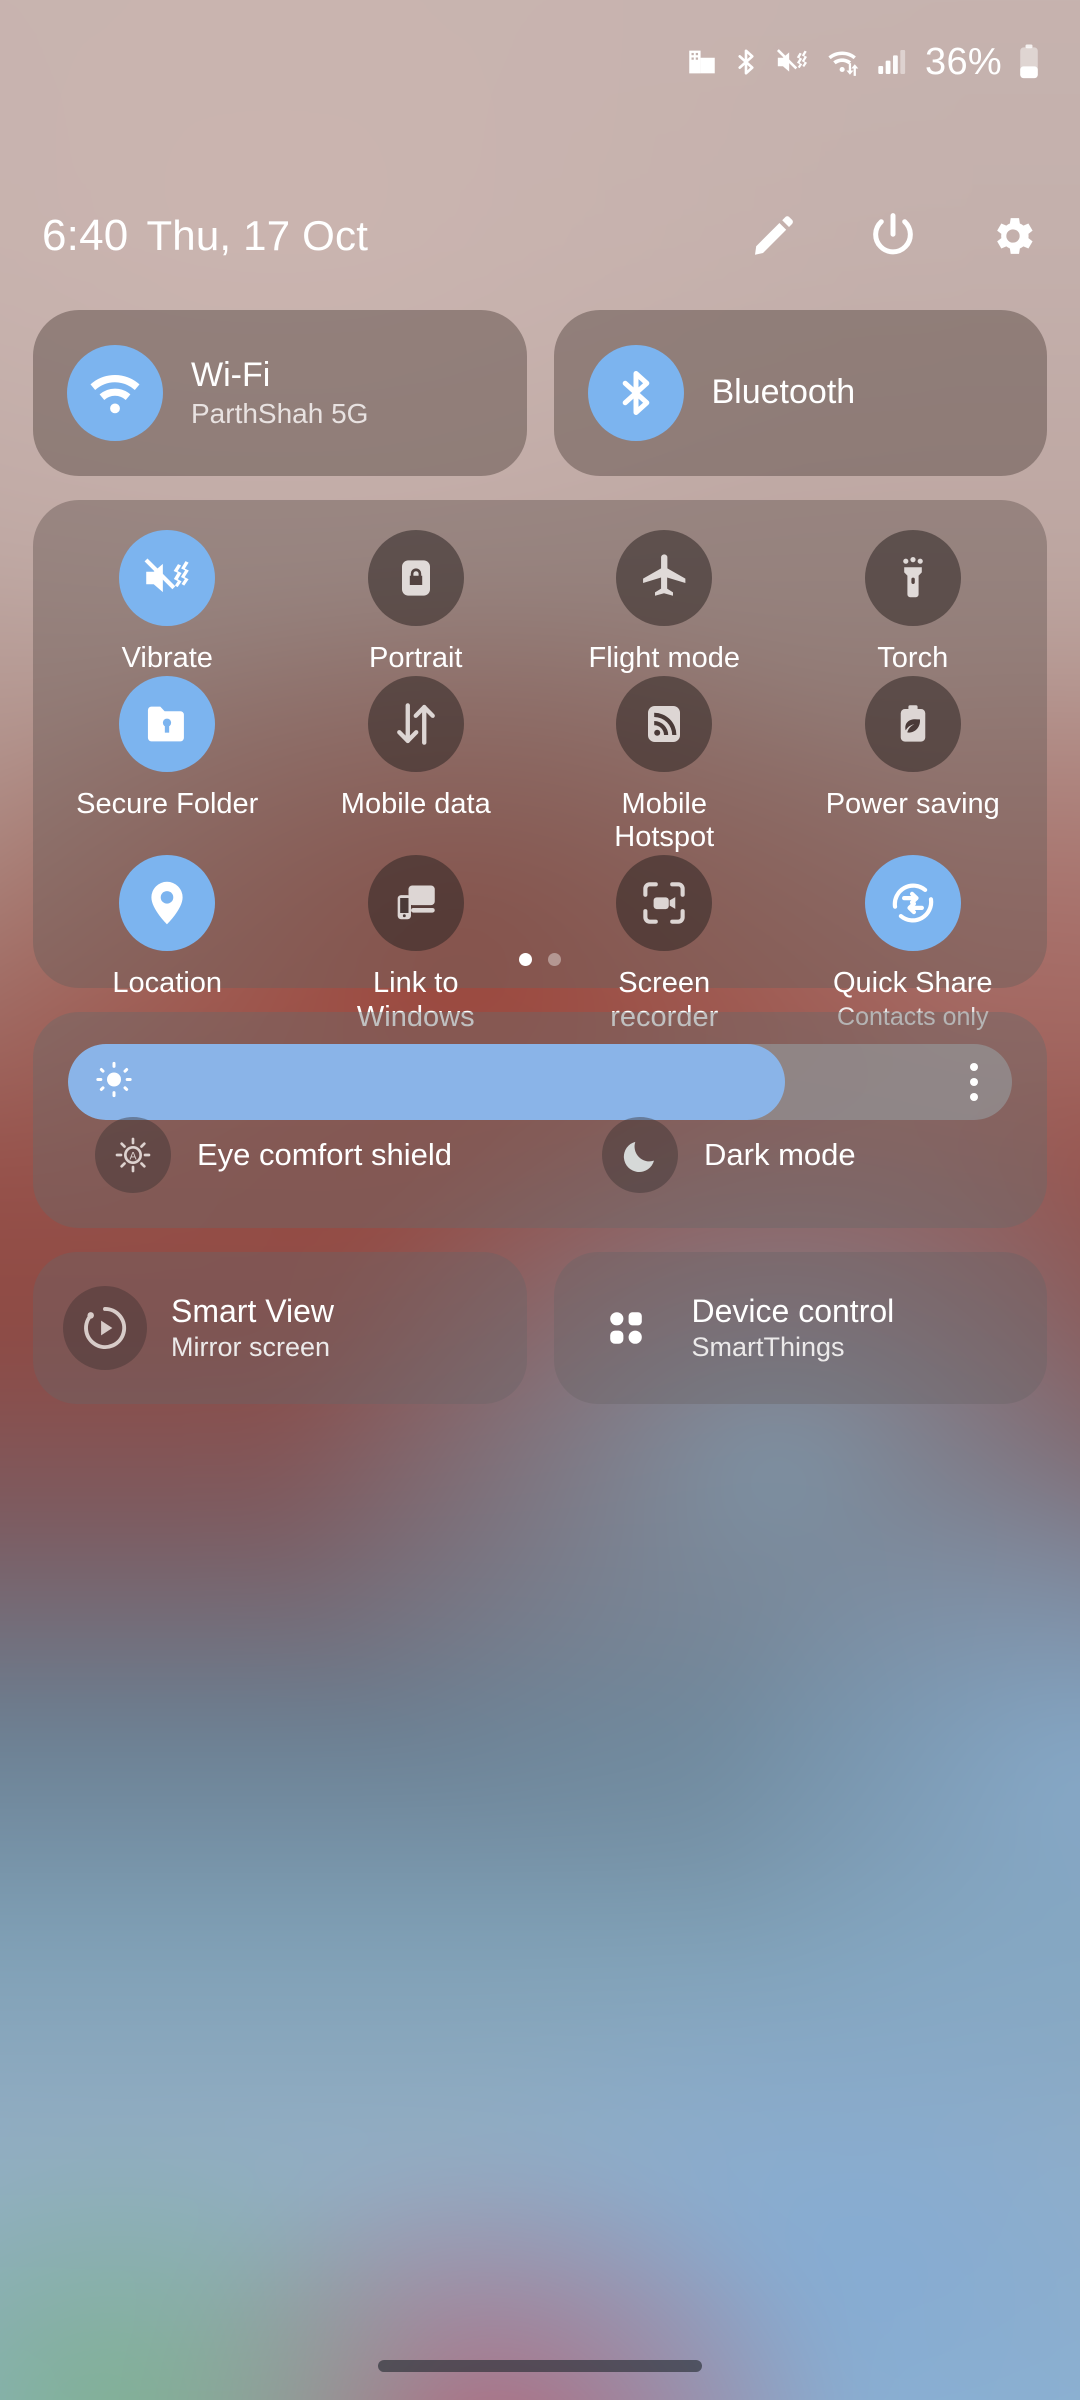 This screenshot has height=2400, width=1080. I want to click on panel-header: 6:40 Thu, 17 Oct, so click(540, 236).